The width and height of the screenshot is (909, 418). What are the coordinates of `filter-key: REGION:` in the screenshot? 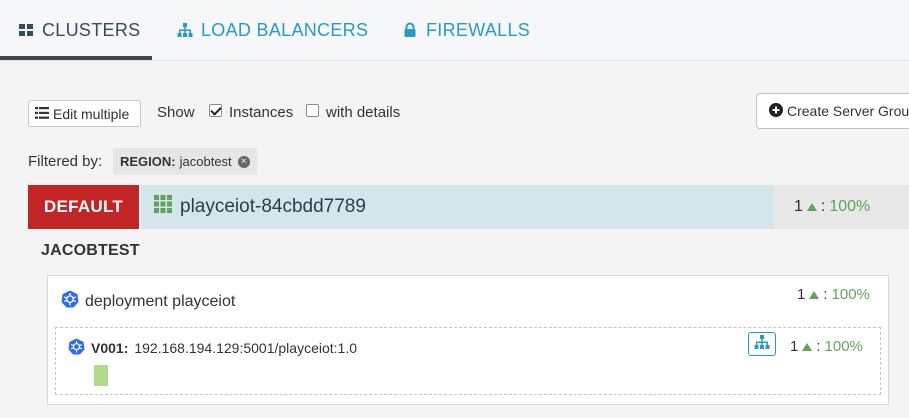 It's located at (148, 161).